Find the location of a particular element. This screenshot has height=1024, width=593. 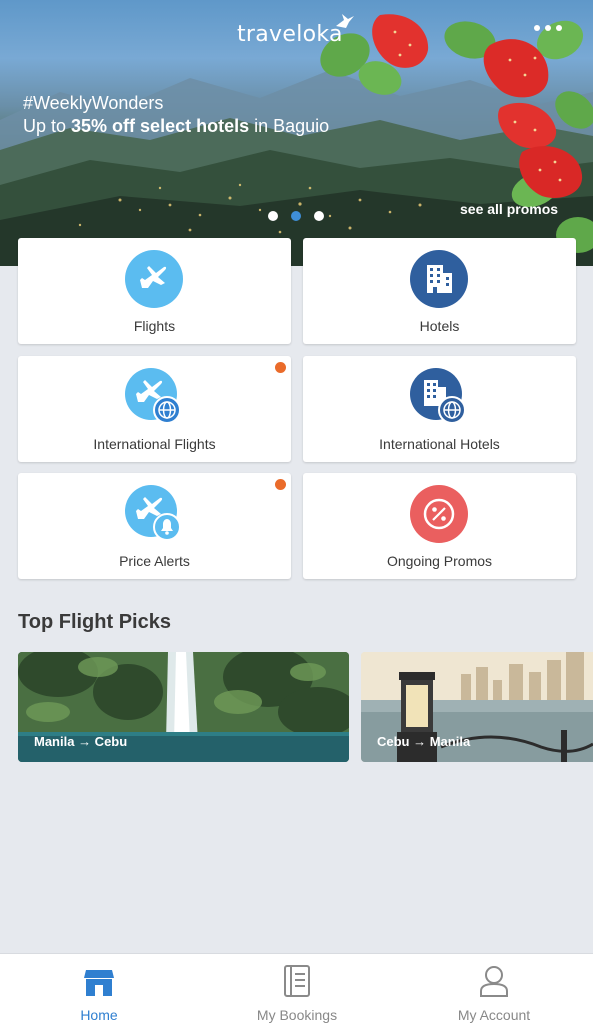

building-icon is located at coordinates (439, 279).